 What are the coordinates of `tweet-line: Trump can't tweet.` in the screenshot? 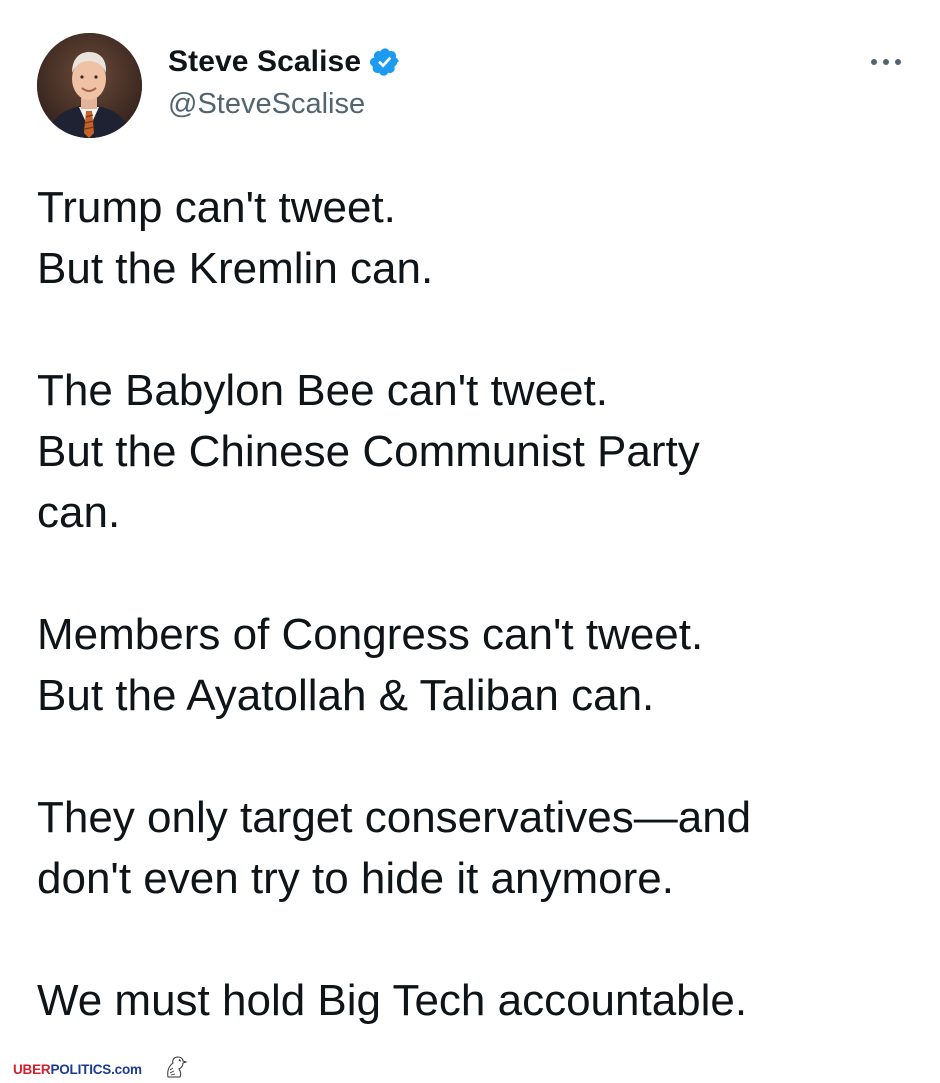 It's located at (216, 207).